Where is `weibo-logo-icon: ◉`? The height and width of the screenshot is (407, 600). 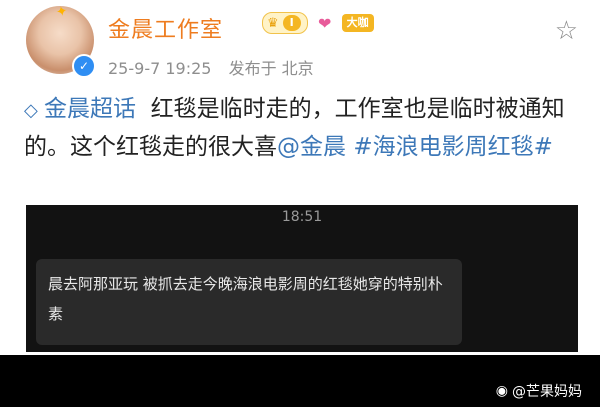 weibo-logo-icon: ◉ is located at coordinates (501, 391).